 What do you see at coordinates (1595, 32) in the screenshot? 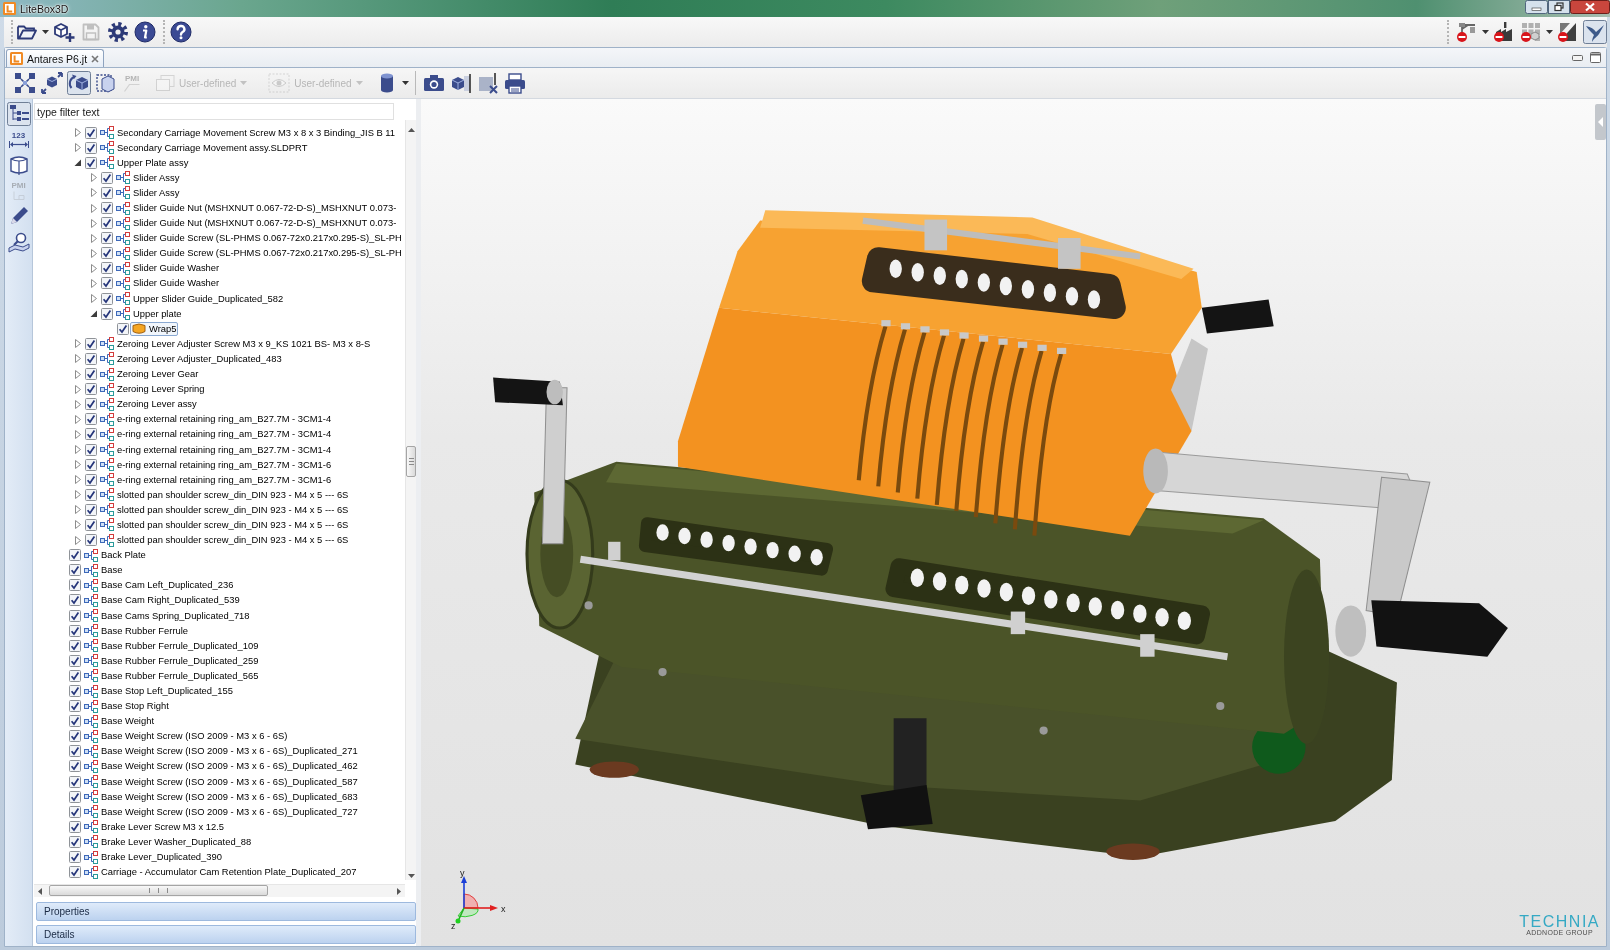
I see `bird-icon` at bounding box center [1595, 32].